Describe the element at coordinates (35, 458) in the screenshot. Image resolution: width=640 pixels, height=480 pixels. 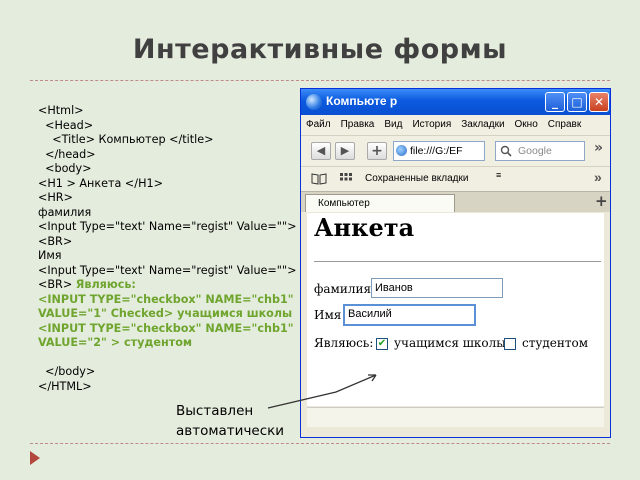
I see `nav-triangle-icon` at that location.